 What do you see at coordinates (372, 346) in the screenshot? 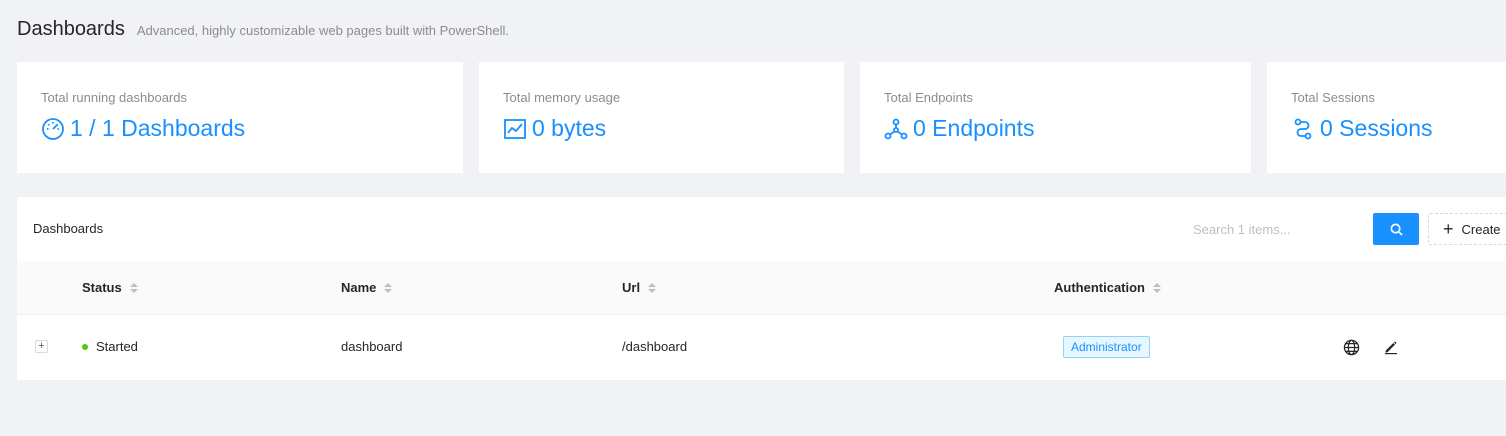
I see `name-cell: dashboard` at bounding box center [372, 346].